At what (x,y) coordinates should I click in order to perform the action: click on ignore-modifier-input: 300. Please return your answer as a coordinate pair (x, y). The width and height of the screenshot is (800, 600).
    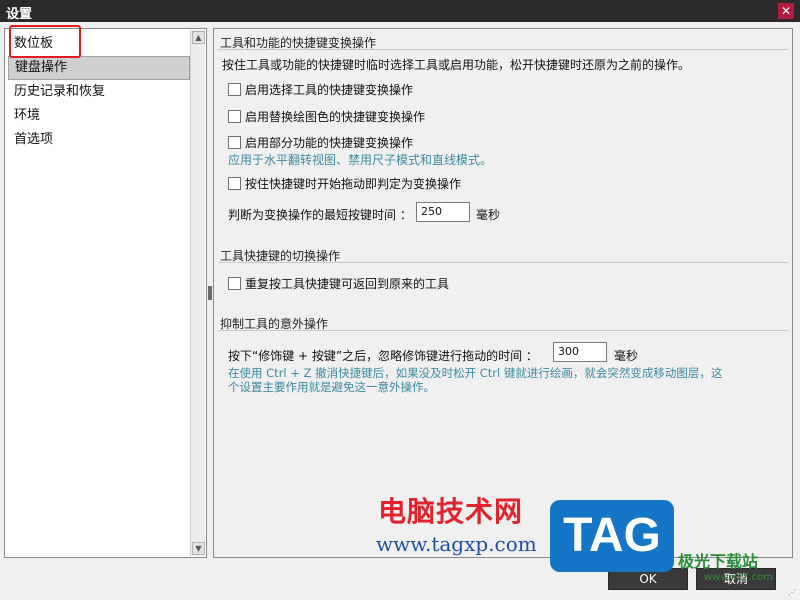
    Looking at the image, I should click on (580, 352).